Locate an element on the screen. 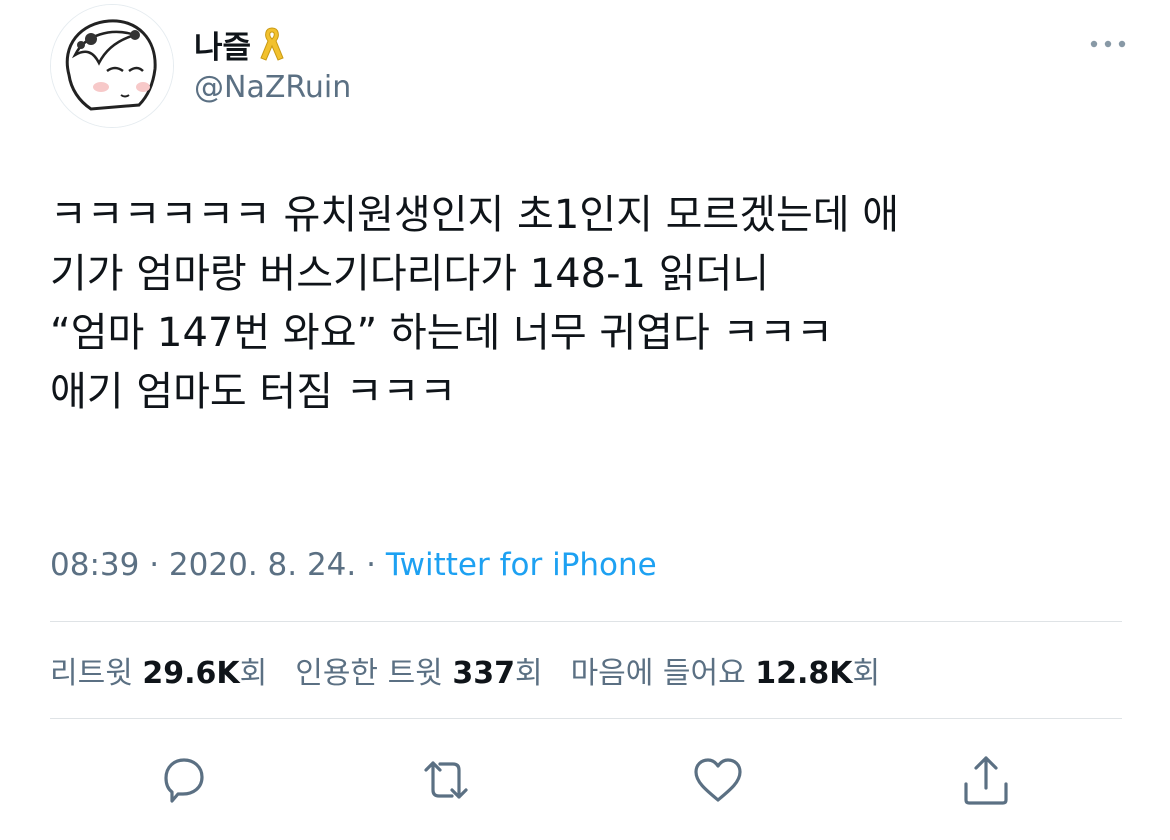  yellow-ribbon-icon is located at coordinates (272, 45).